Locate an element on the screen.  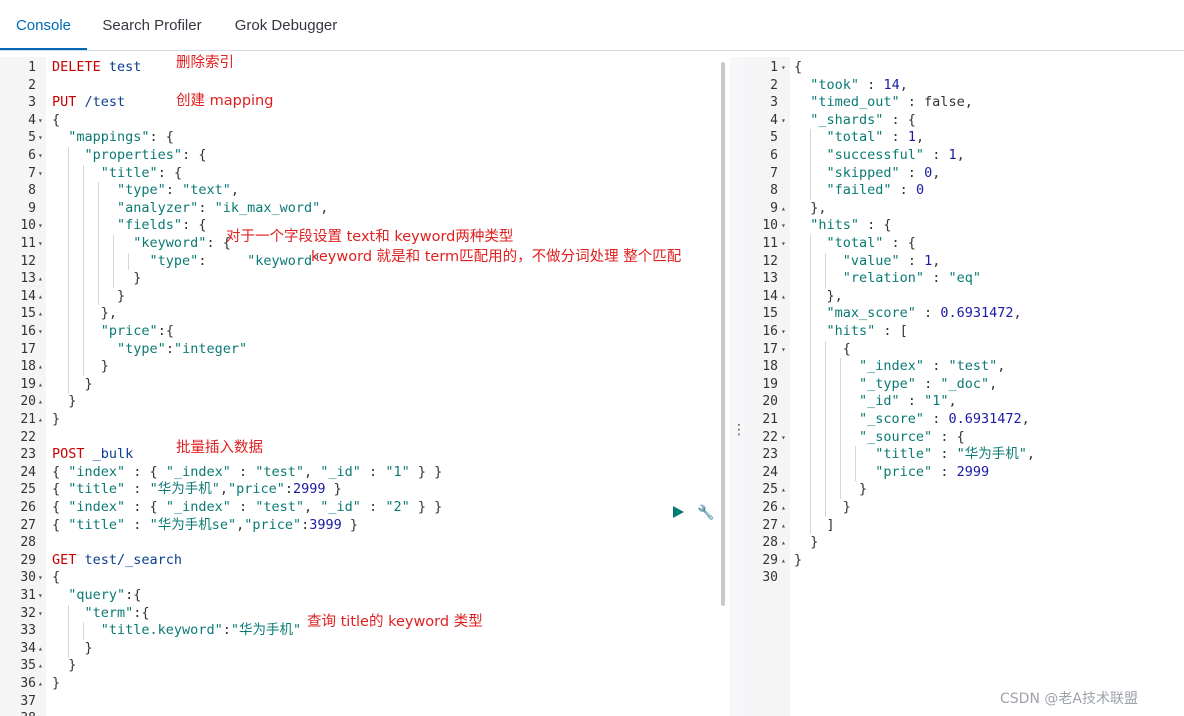
request-code-line: { "title" : "华为手机","price":2999 } is located at coordinates (197, 489).